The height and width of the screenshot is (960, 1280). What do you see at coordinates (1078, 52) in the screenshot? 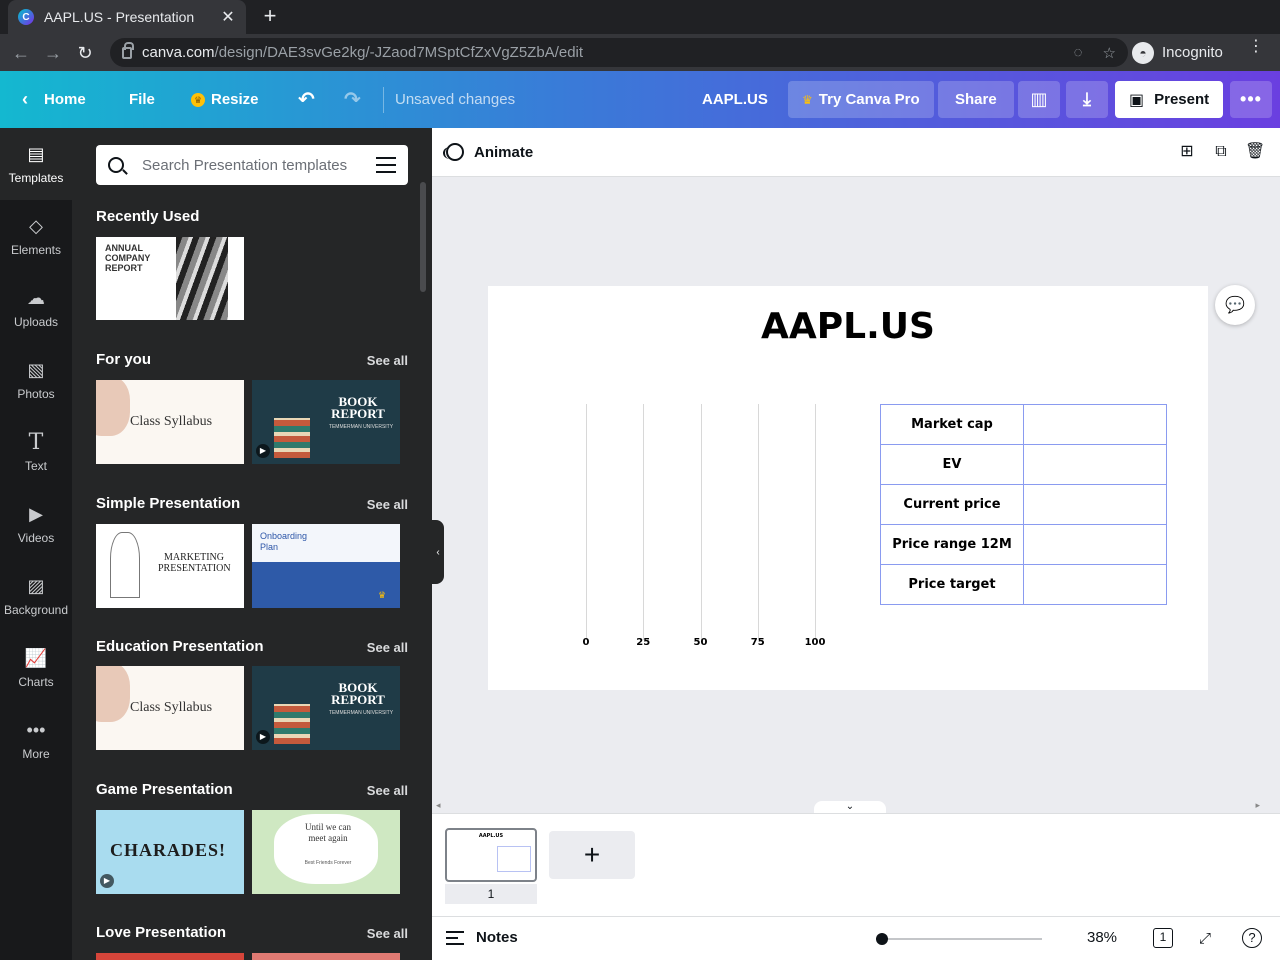
I see `eye-off-icon: ◌` at bounding box center [1078, 52].